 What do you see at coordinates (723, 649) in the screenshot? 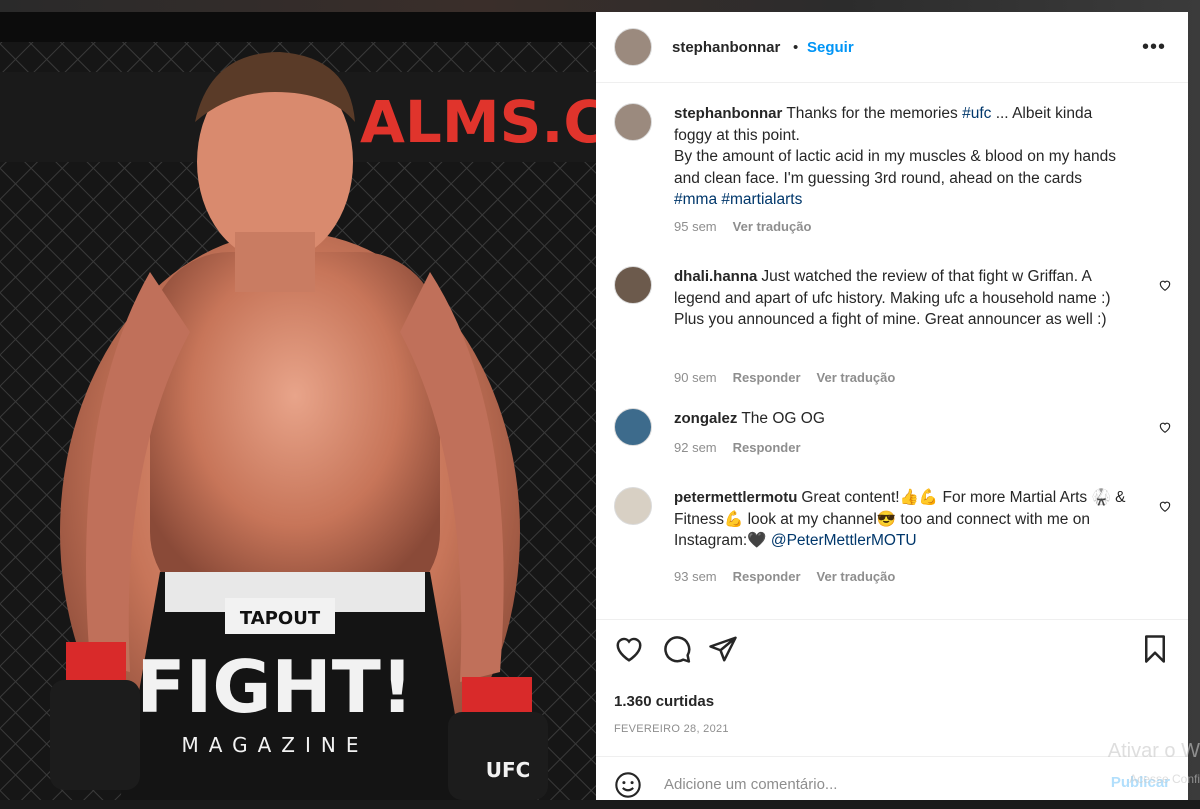
I see `share-paper-plane-icon` at bounding box center [723, 649].